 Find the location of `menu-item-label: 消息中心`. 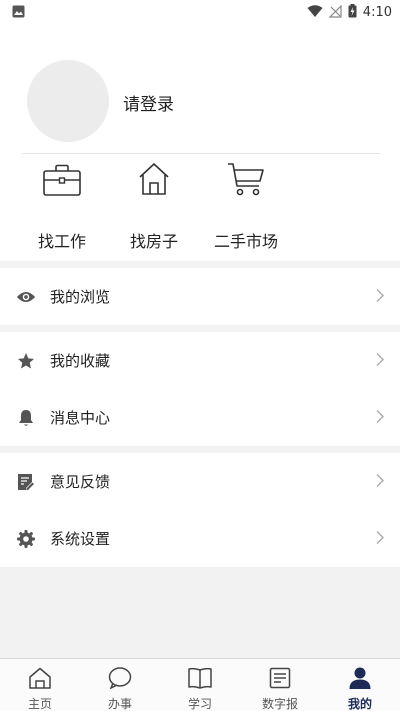

menu-item-label: 消息中心 is located at coordinates (80, 418).